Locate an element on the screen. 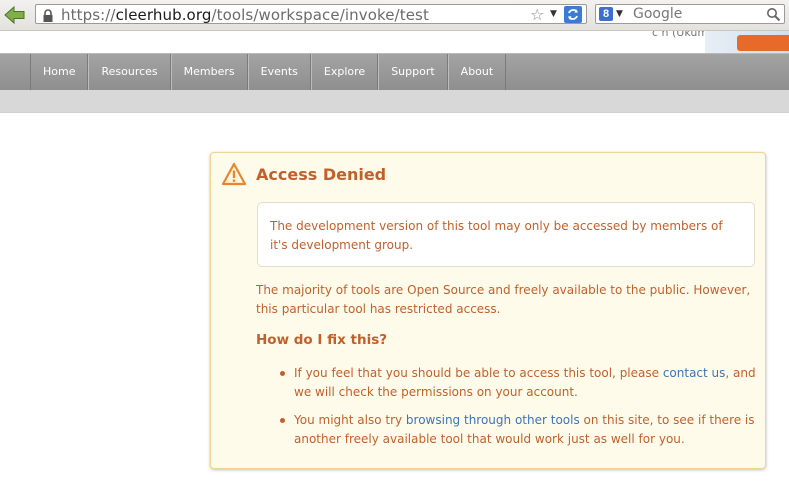  nav-item-explore: Explore is located at coordinates (344, 72).